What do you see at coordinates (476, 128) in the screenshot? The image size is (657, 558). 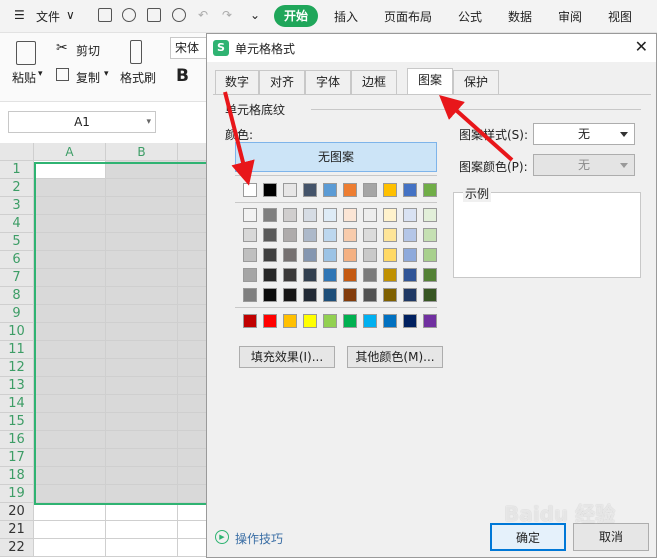 I see `arrow-to-patterns-tab` at bounding box center [476, 128].